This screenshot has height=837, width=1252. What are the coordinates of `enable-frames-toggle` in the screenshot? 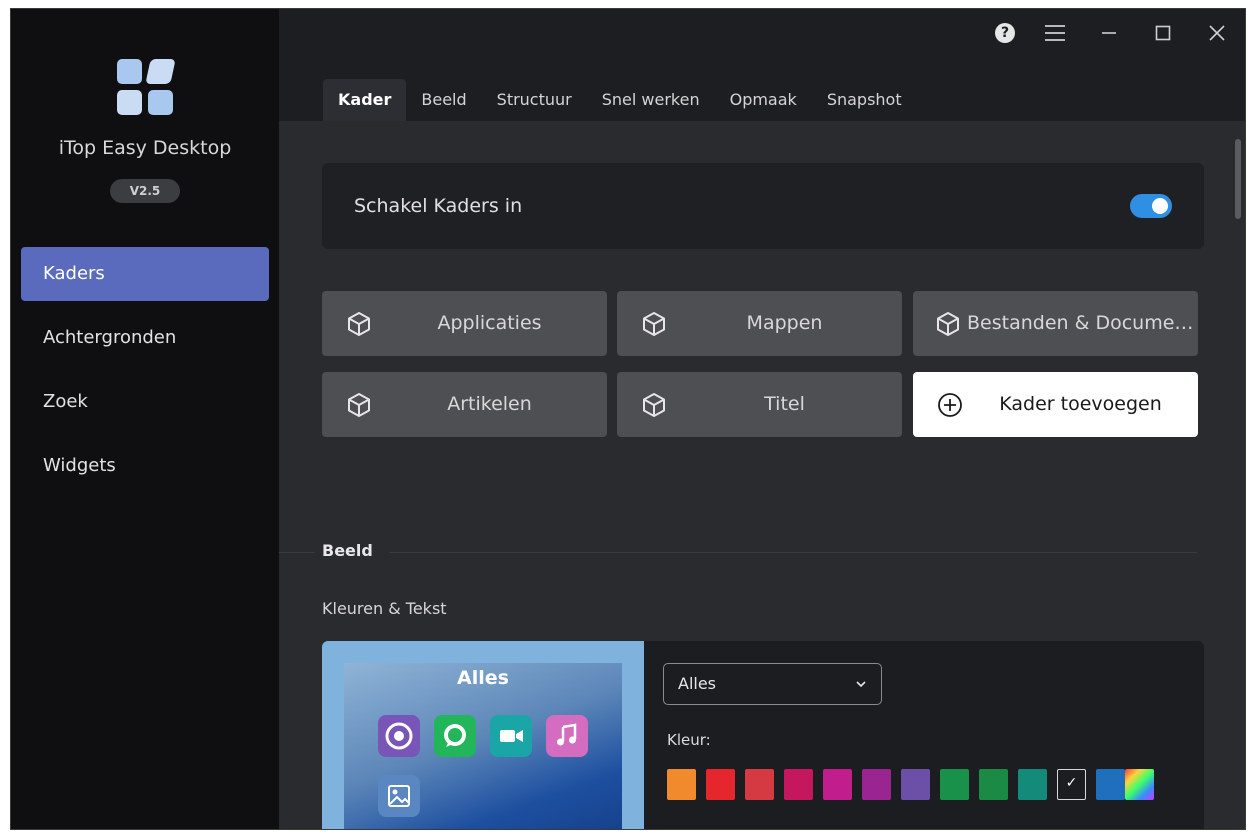 It's located at (1151, 206).